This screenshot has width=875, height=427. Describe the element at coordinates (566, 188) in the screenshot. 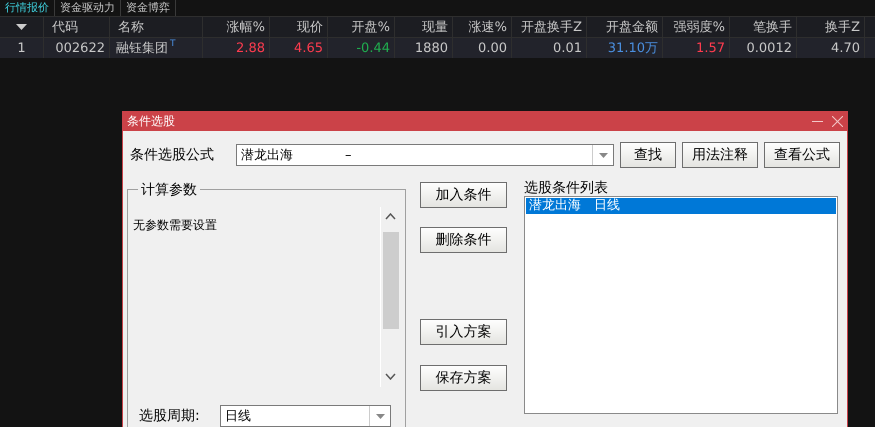

I see `list-title: 选股条件列表` at that location.